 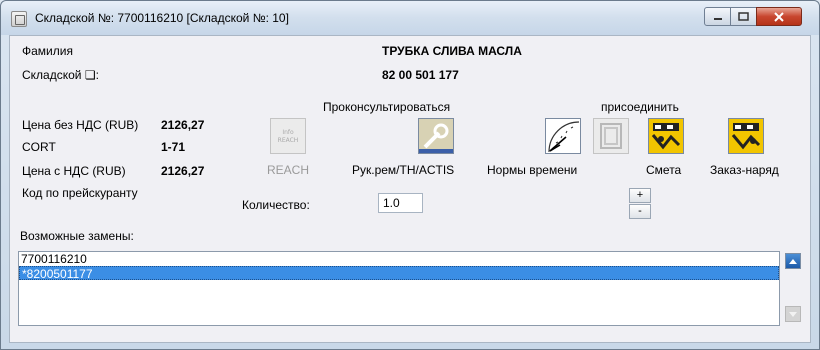 I want to click on clock-icon, so click(x=563, y=136).